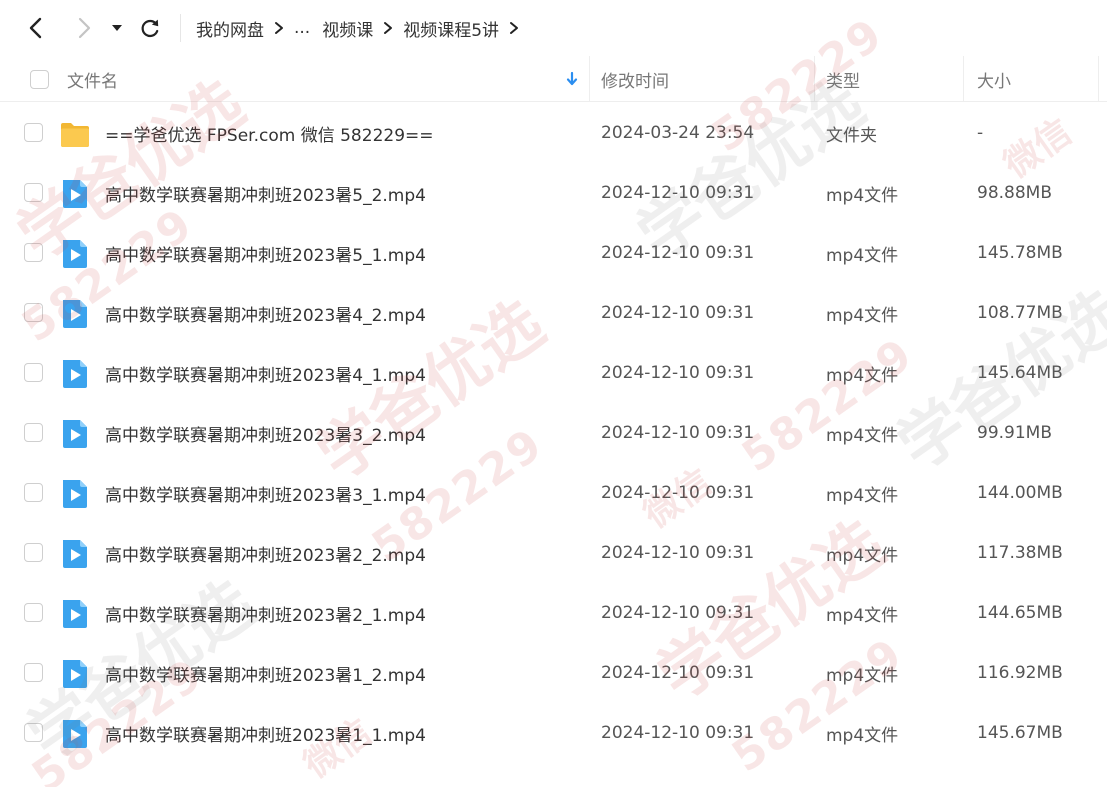 Image resolution: width=1107 pixels, height=787 pixels. Describe the element at coordinates (1020, 553) in the screenshot. I see `file-size: 117.38MB` at that location.